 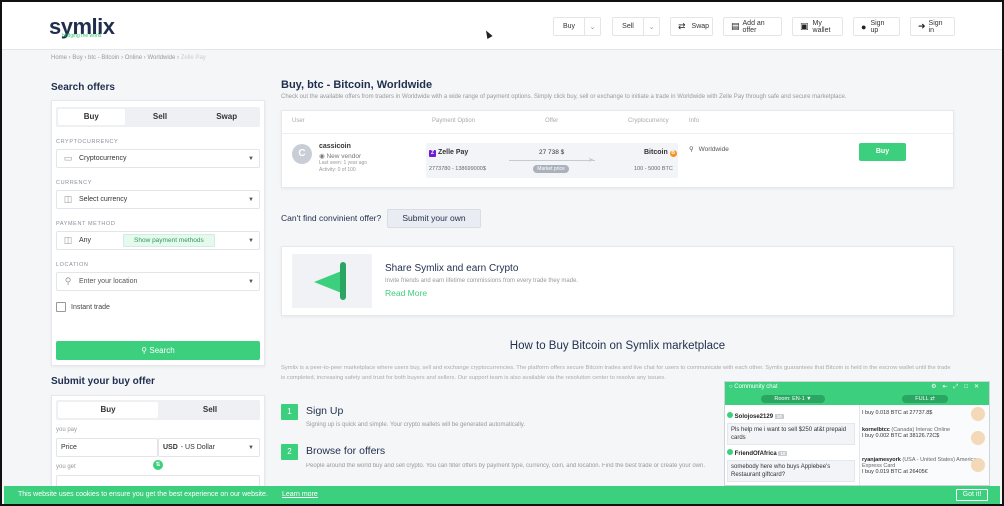 What do you see at coordinates (817, 26) in the screenshot?
I see `wallet-button: ▣ My wallet` at bounding box center [817, 26].